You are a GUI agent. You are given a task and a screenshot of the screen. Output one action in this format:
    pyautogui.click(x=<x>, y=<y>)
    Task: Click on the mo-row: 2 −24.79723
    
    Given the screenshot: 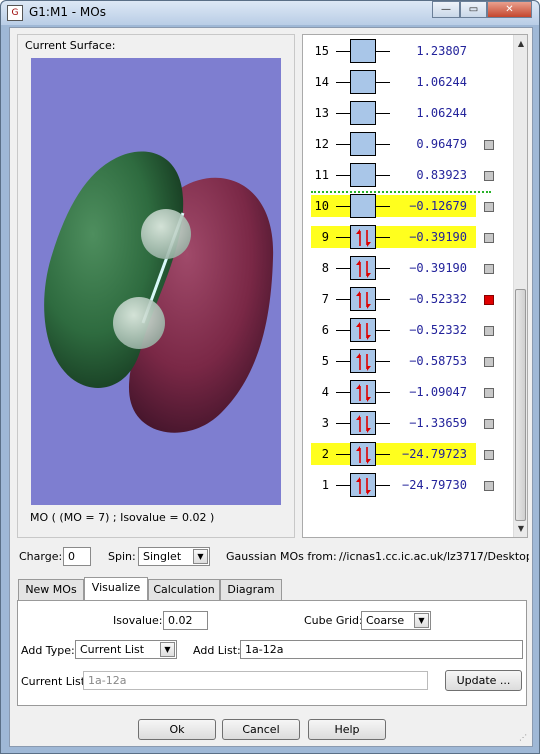 What is the action you would take?
    pyautogui.click(x=409, y=455)
    